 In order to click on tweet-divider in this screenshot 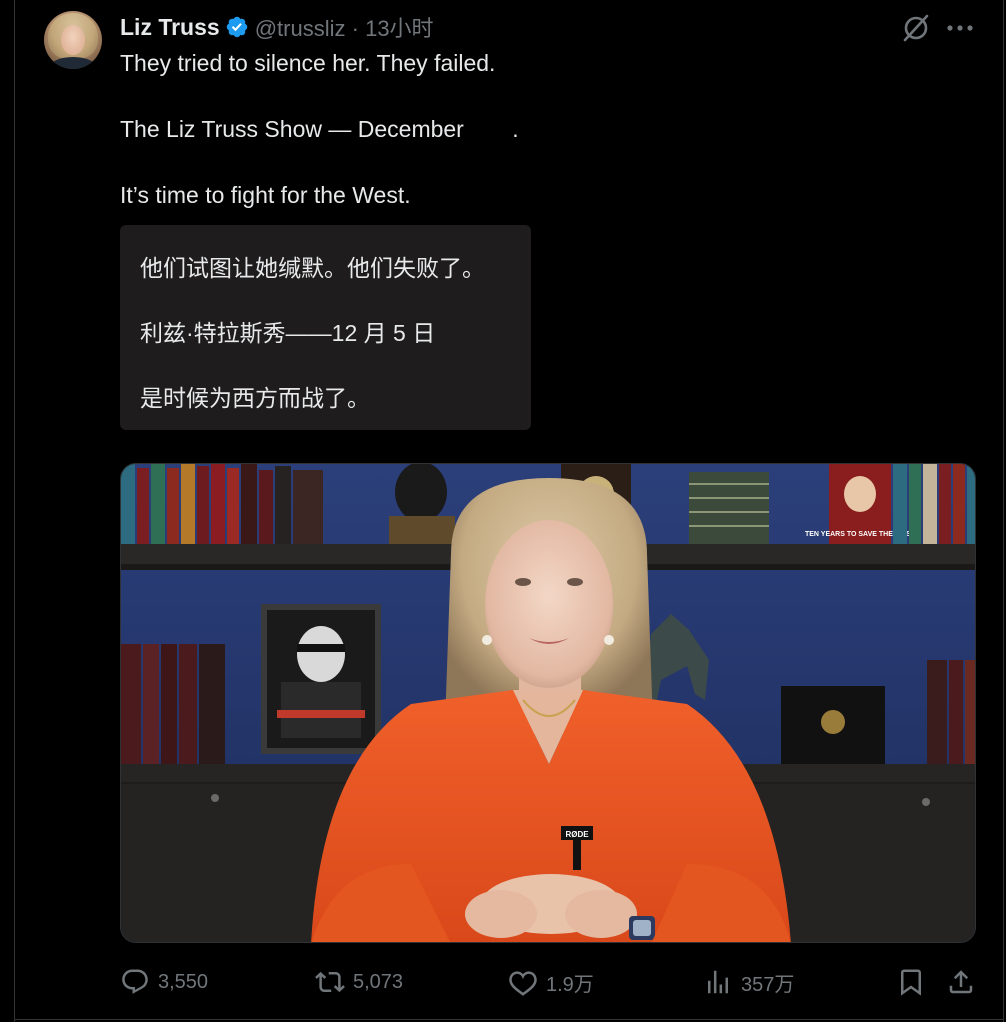, I will do `click(508, 1019)`.